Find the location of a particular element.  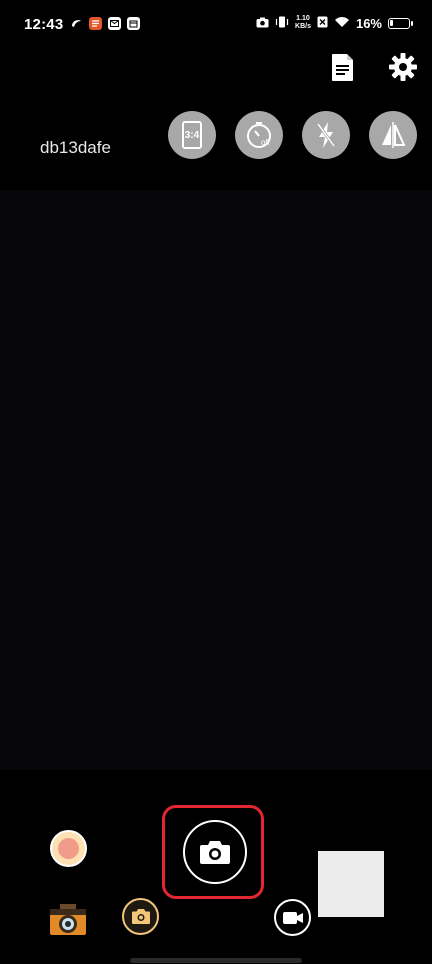

filter-icon is located at coordinates (68, 848).